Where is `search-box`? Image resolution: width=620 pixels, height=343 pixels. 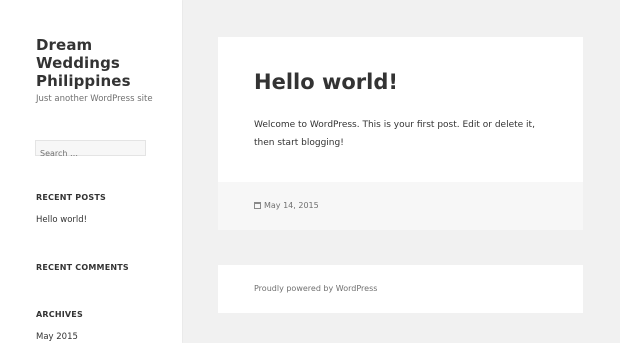
search-box is located at coordinates (90, 150).